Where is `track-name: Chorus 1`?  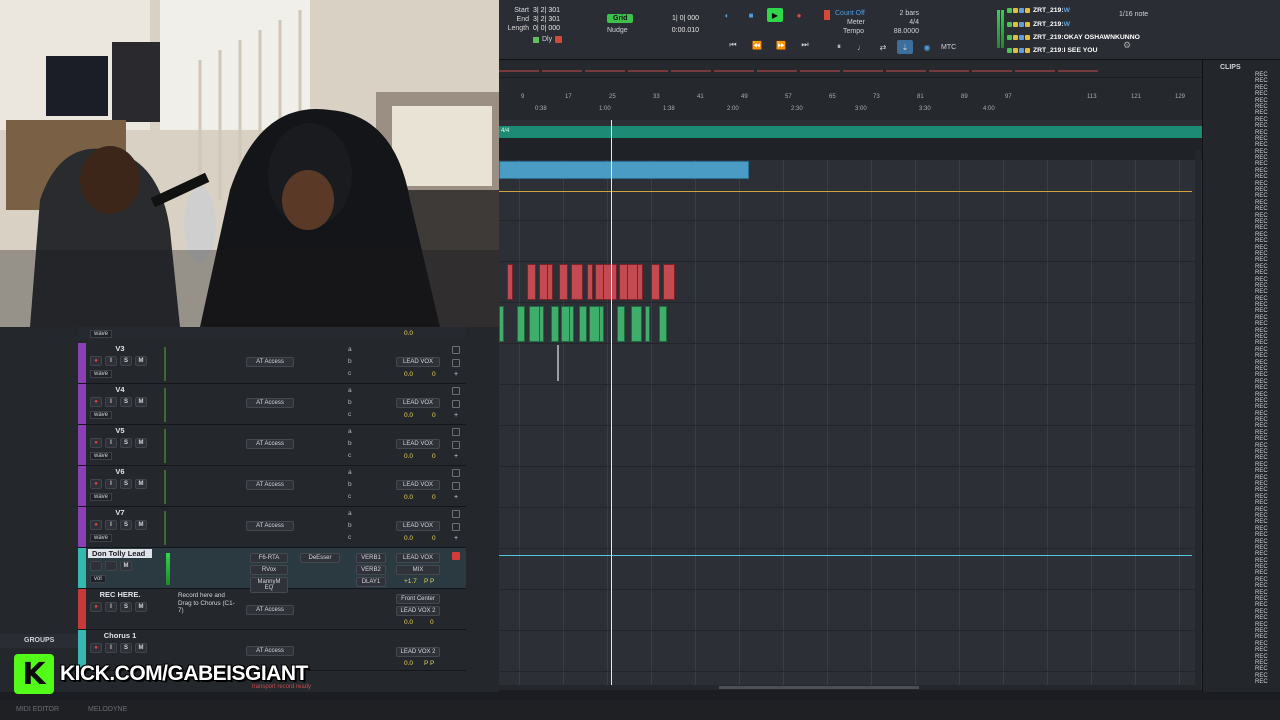 track-name: Chorus 1 is located at coordinates (120, 635).